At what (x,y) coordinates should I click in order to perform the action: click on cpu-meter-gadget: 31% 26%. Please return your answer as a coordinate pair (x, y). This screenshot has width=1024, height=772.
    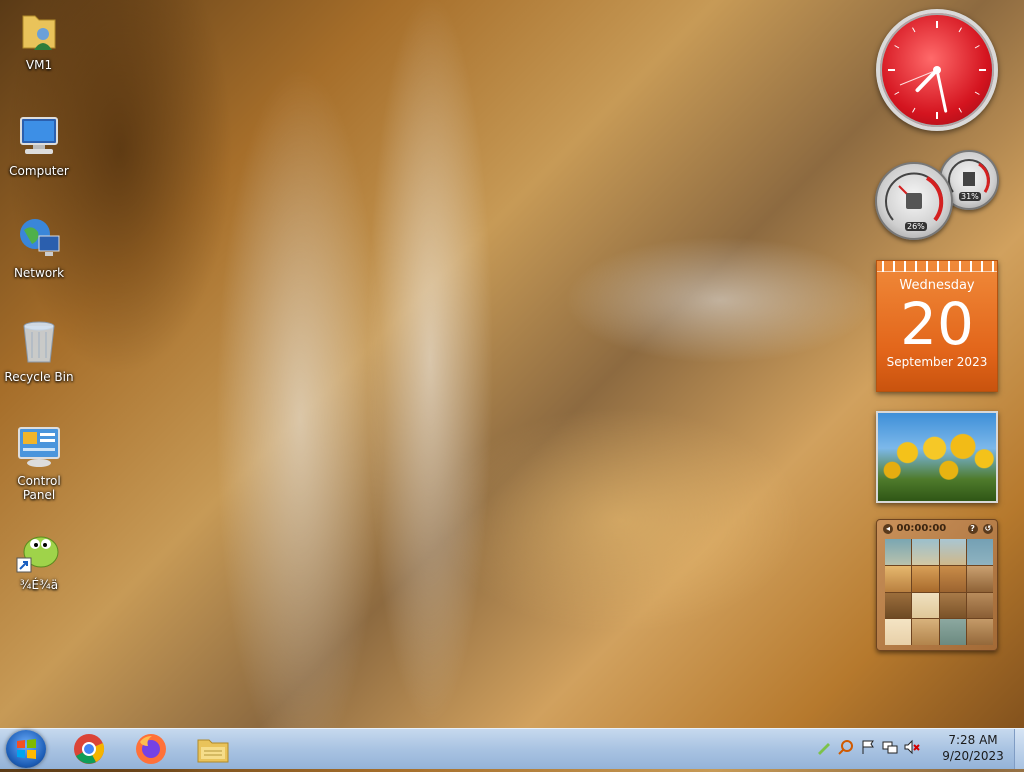
    Looking at the image, I should click on (937, 195).